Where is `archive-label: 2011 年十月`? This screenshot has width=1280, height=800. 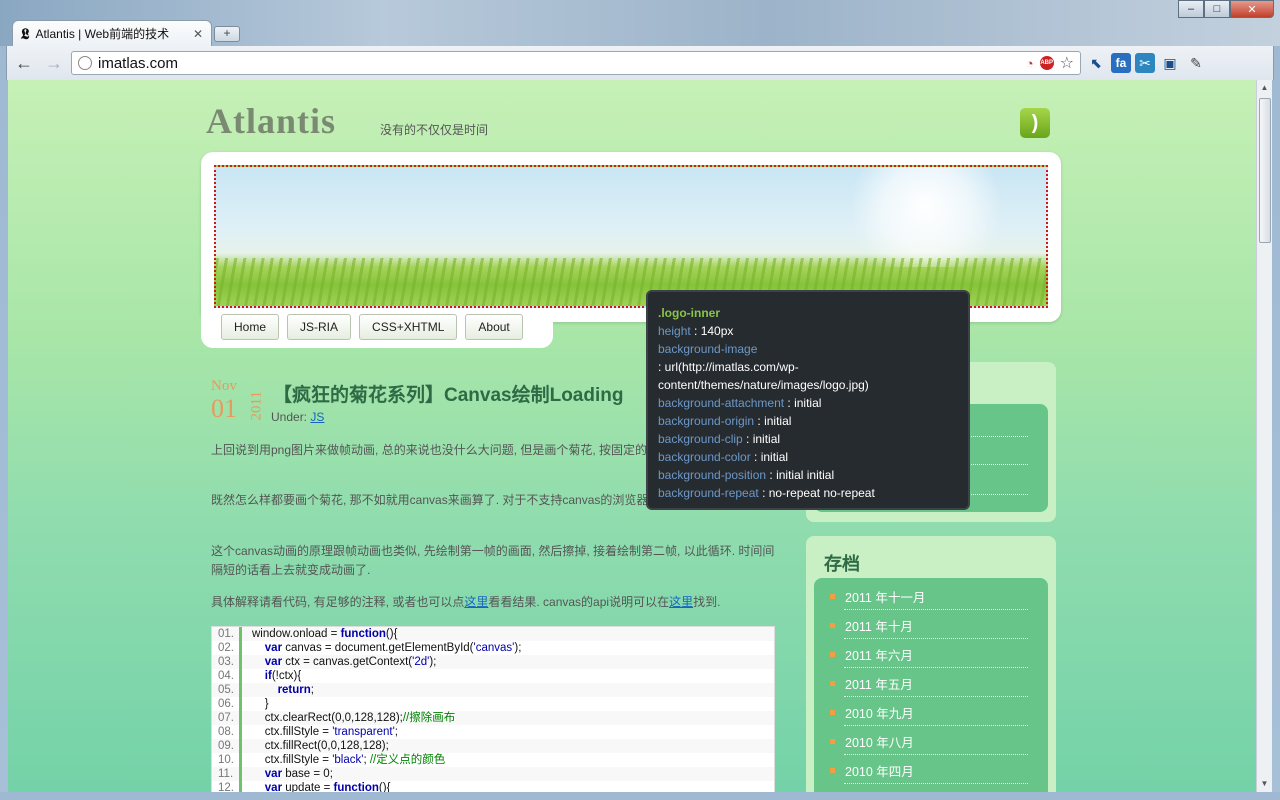 archive-label: 2011 年十月 is located at coordinates (879, 627).